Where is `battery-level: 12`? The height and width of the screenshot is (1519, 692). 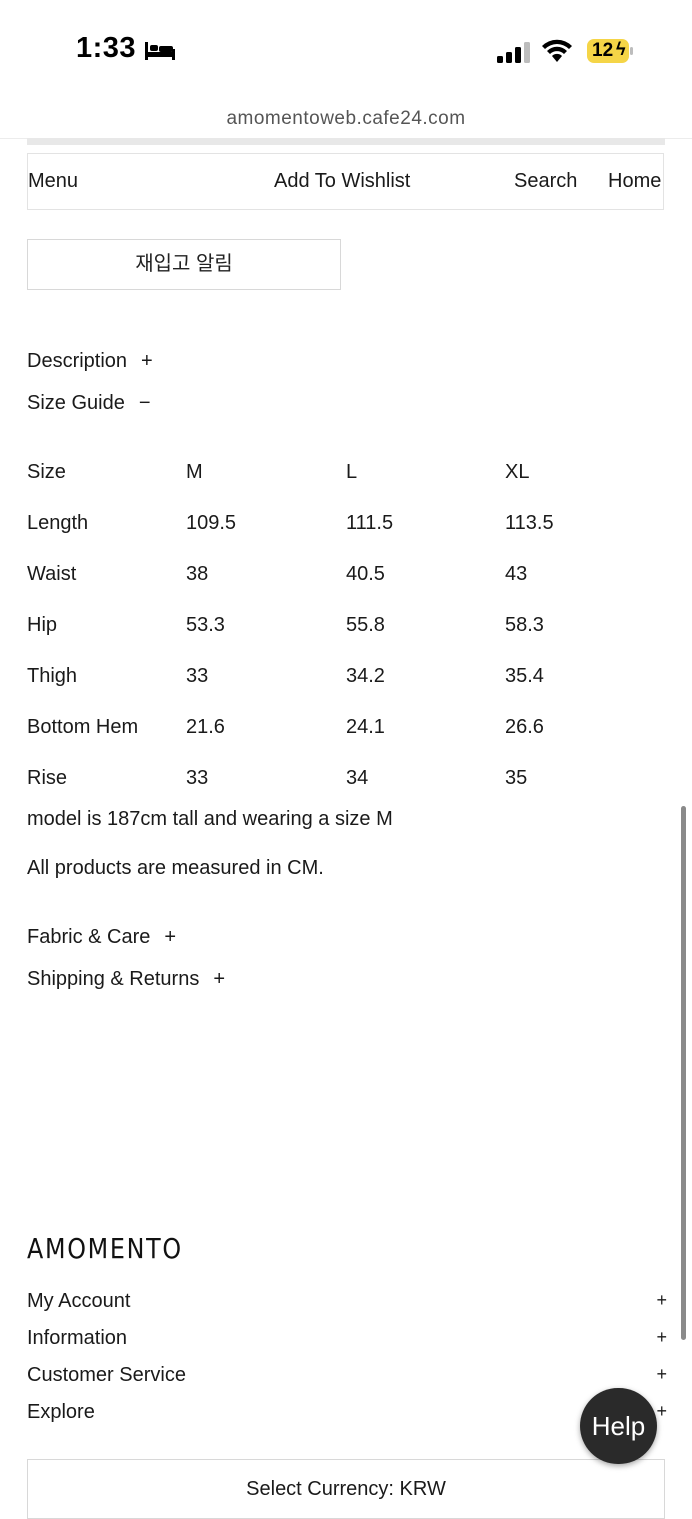
battery-level: 12 is located at coordinates (603, 50).